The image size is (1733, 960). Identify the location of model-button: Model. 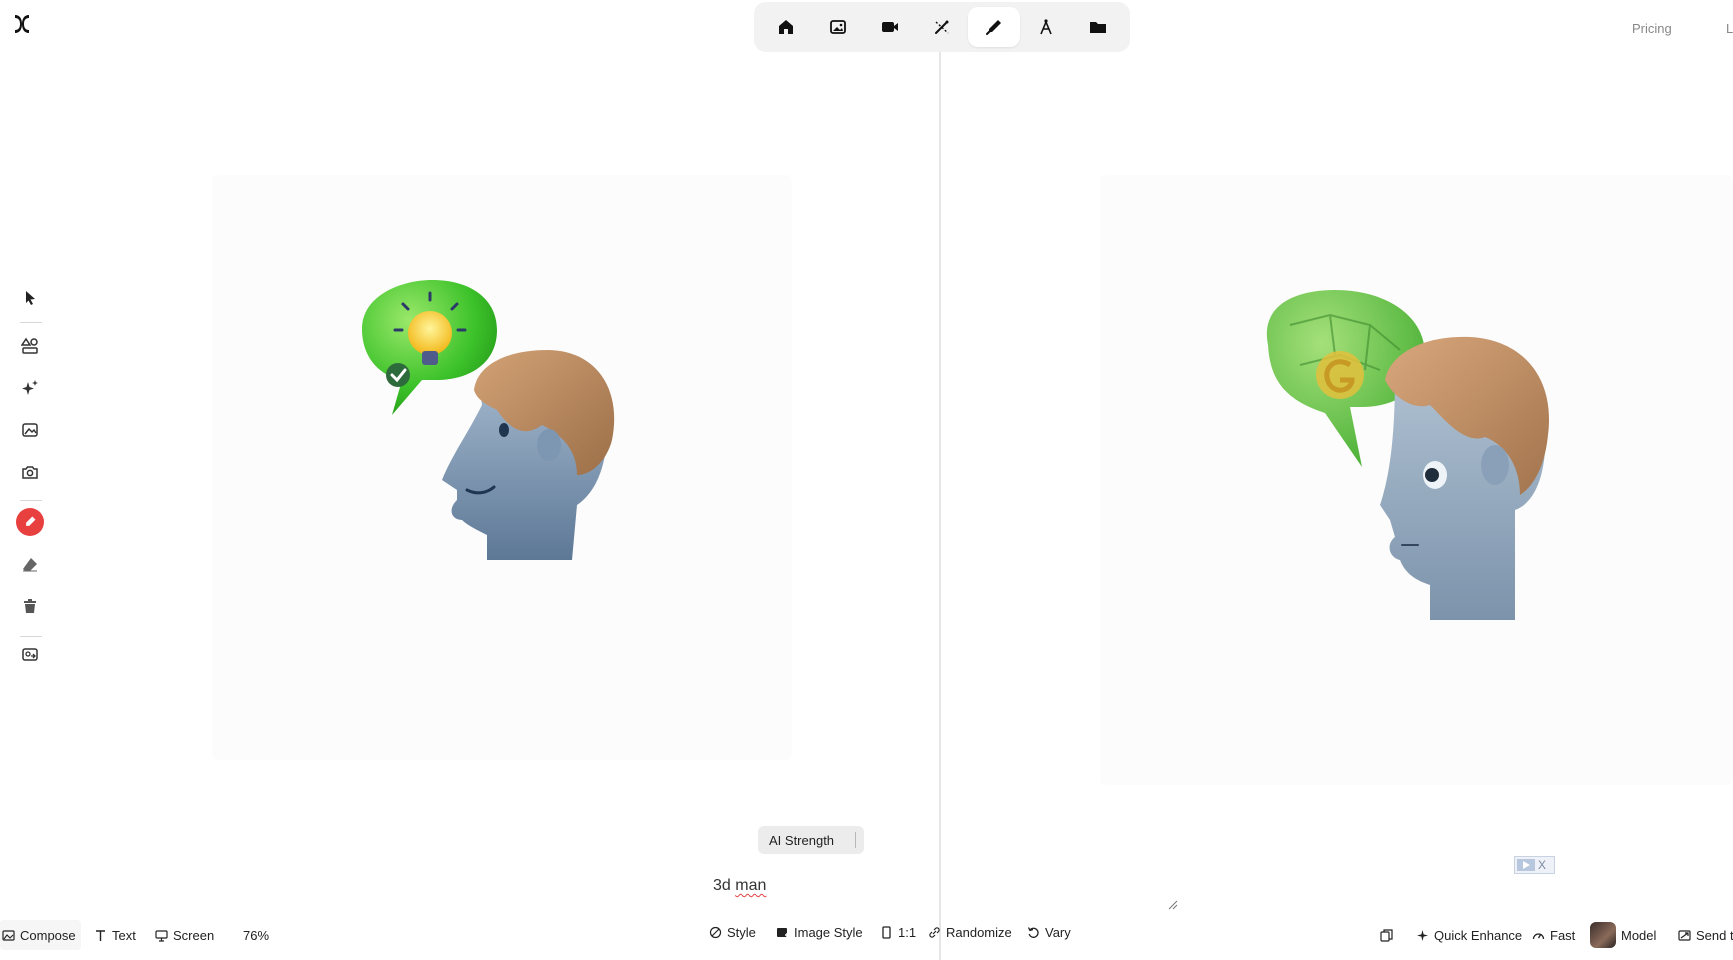
(1623, 935).